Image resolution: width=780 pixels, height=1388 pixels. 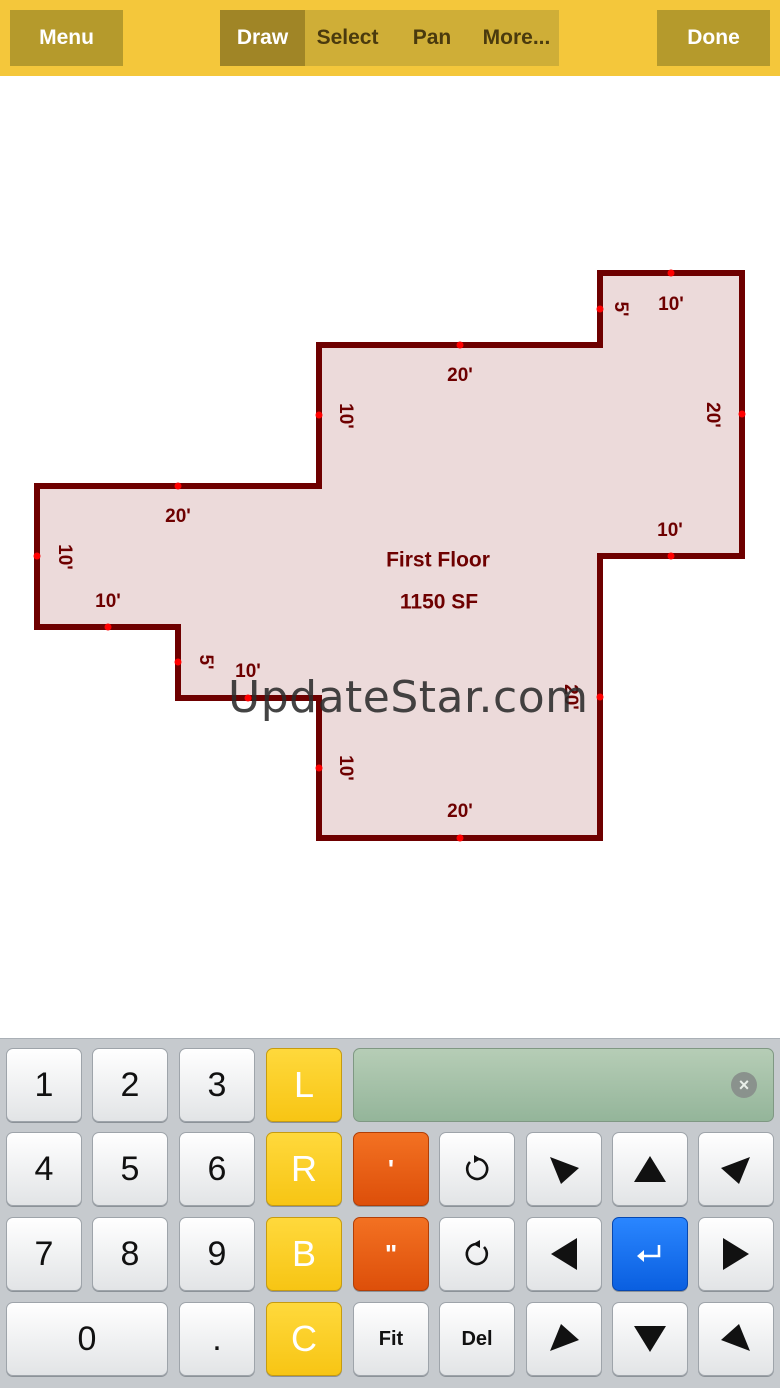 I want to click on watermark: UpdateStar.com, so click(x=408, y=697).